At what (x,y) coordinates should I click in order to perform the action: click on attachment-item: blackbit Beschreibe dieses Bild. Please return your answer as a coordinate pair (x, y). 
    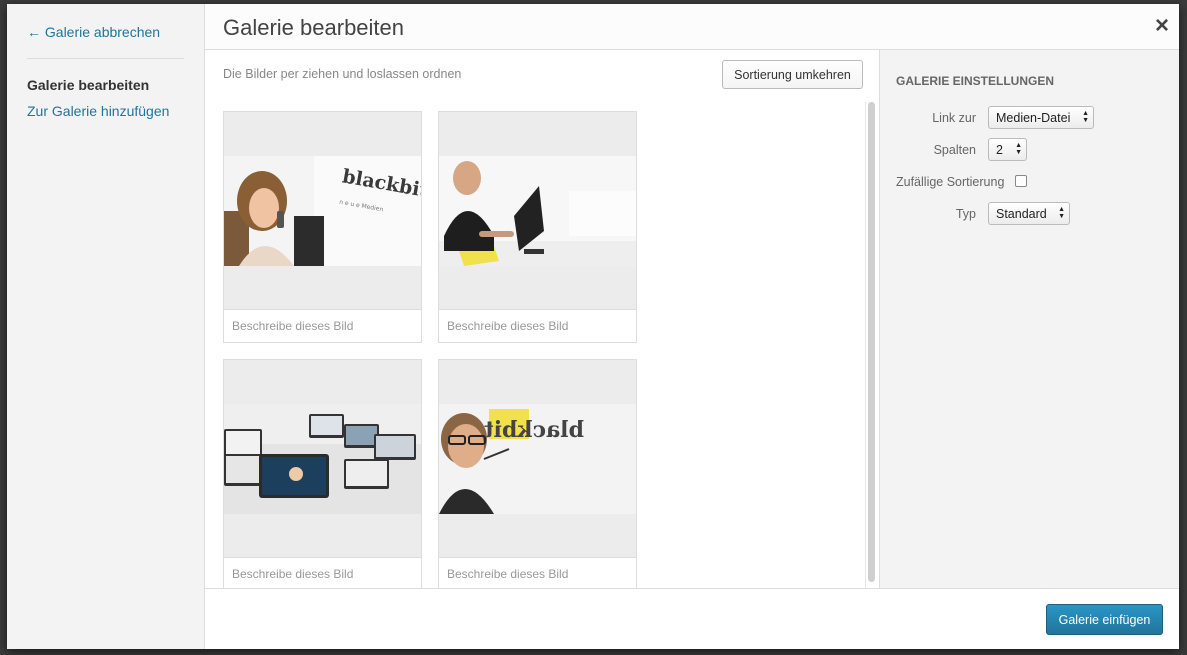
    Looking at the image, I should click on (537, 475).